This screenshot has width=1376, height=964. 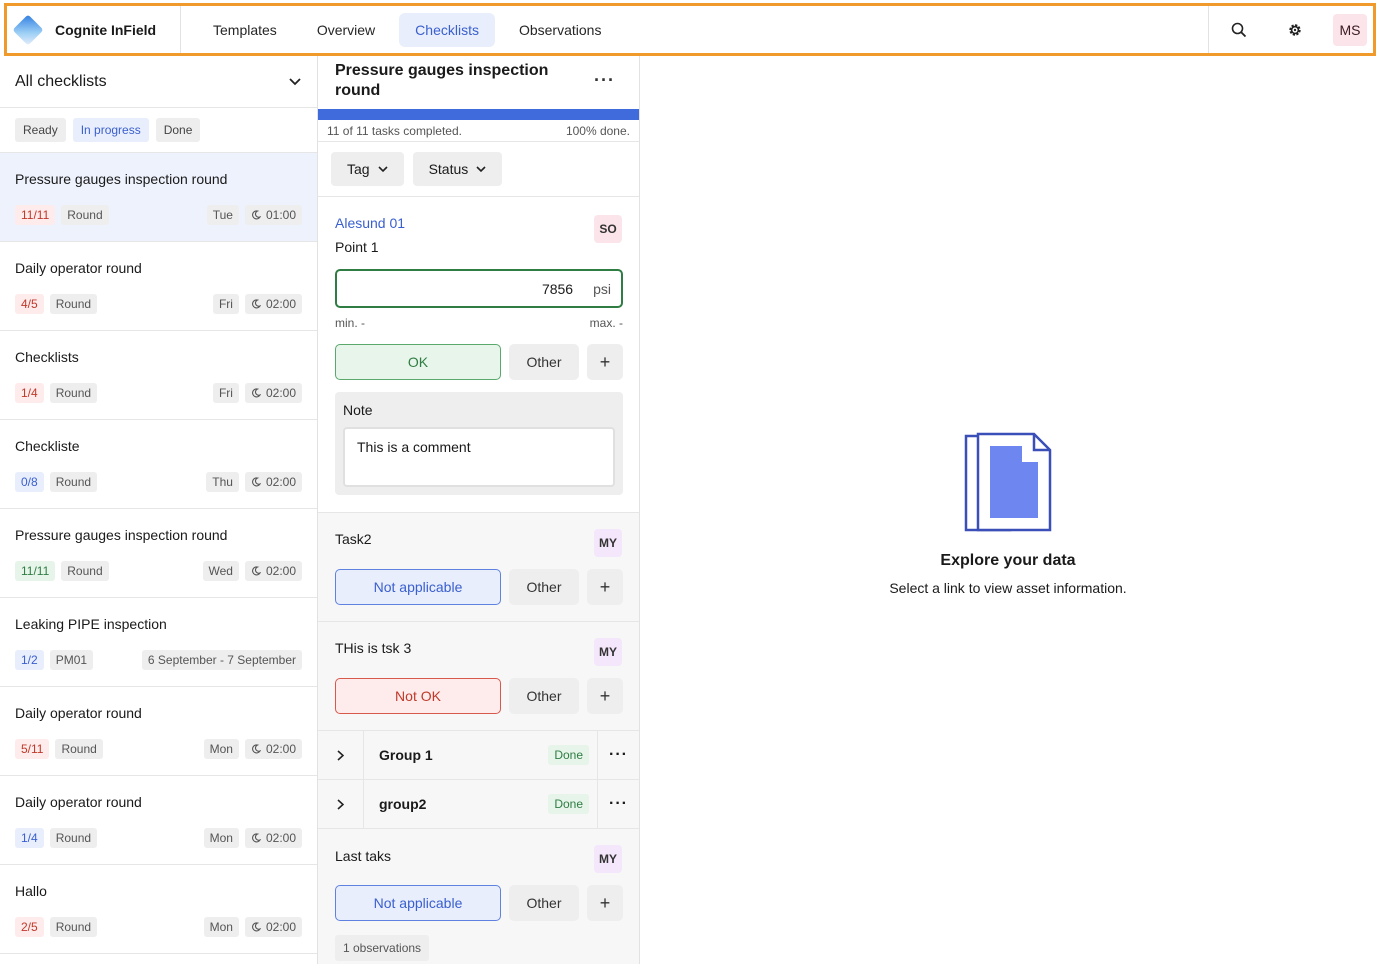 What do you see at coordinates (158, 286) in the screenshot?
I see `checklist-item: Daily operator round 4/5 Round Fri 02:00` at bounding box center [158, 286].